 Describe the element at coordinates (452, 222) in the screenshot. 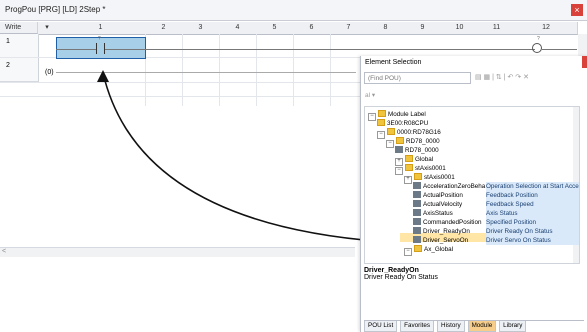

I see `tree-item-label: CommandedPosition` at that location.